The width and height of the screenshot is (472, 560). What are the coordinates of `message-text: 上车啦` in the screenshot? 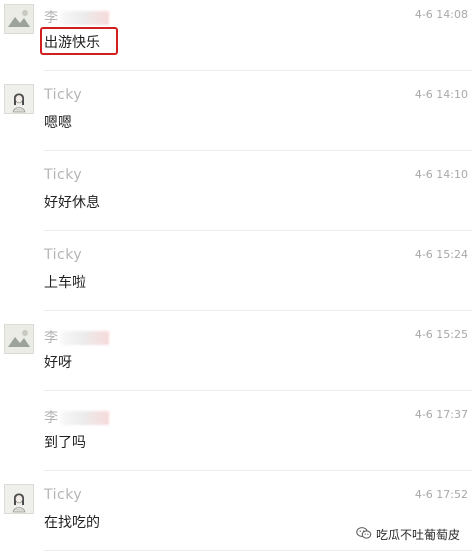 It's located at (65, 283).